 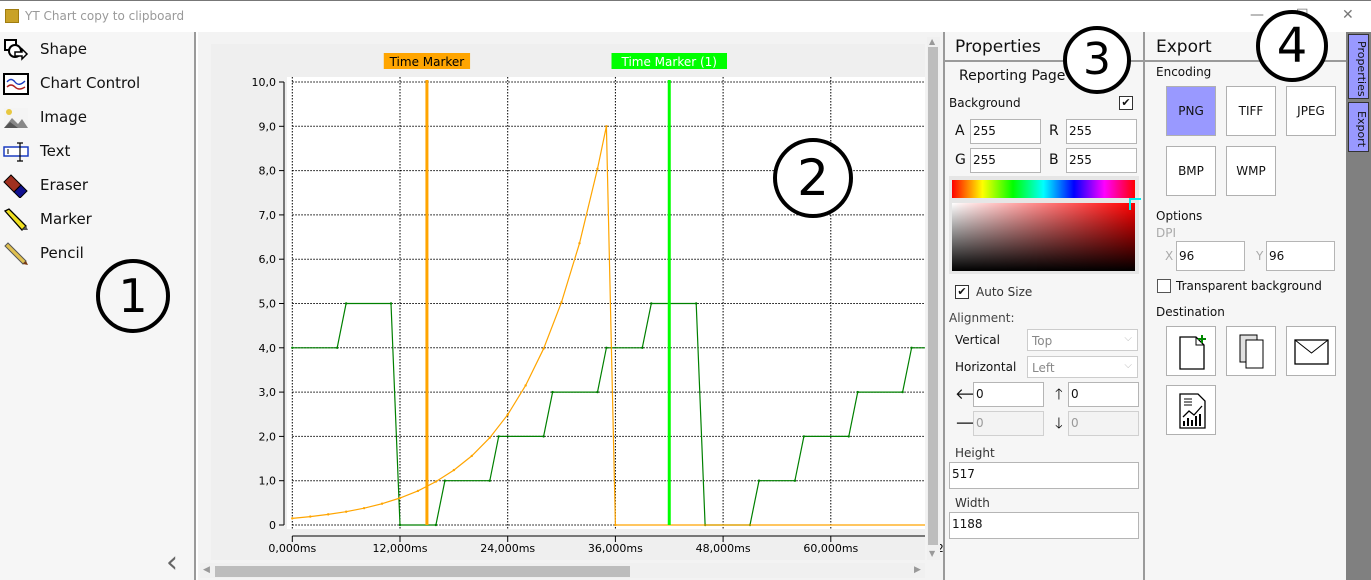 What do you see at coordinates (1126, 103) in the screenshot?
I see `background-checkbox: ✔` at bounding box center [1126, 103].